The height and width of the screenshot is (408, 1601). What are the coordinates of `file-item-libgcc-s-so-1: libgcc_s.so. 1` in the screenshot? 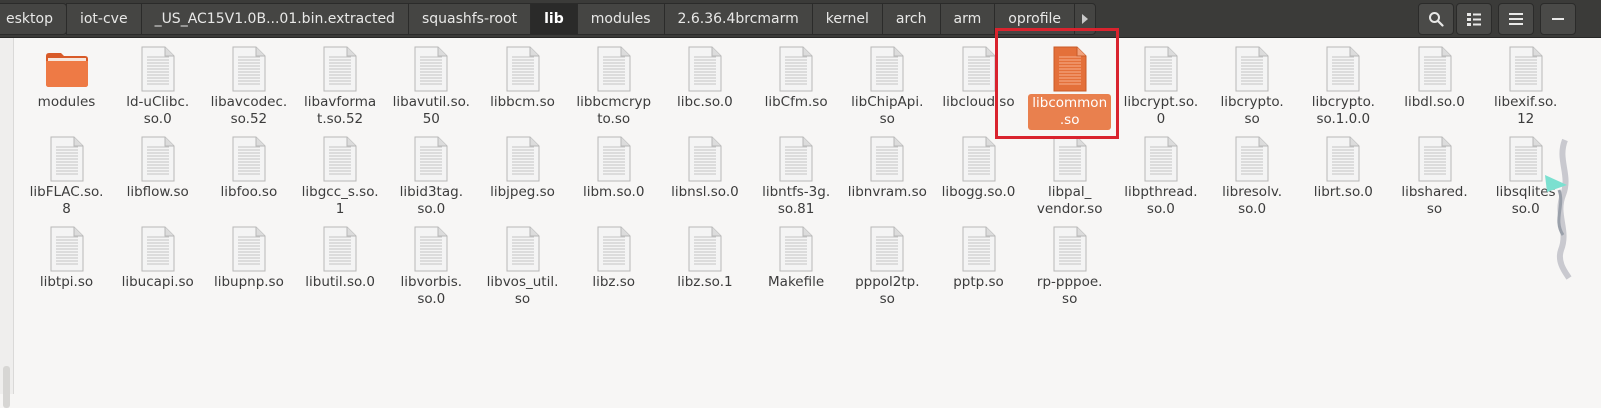 It's located at (340, 173).